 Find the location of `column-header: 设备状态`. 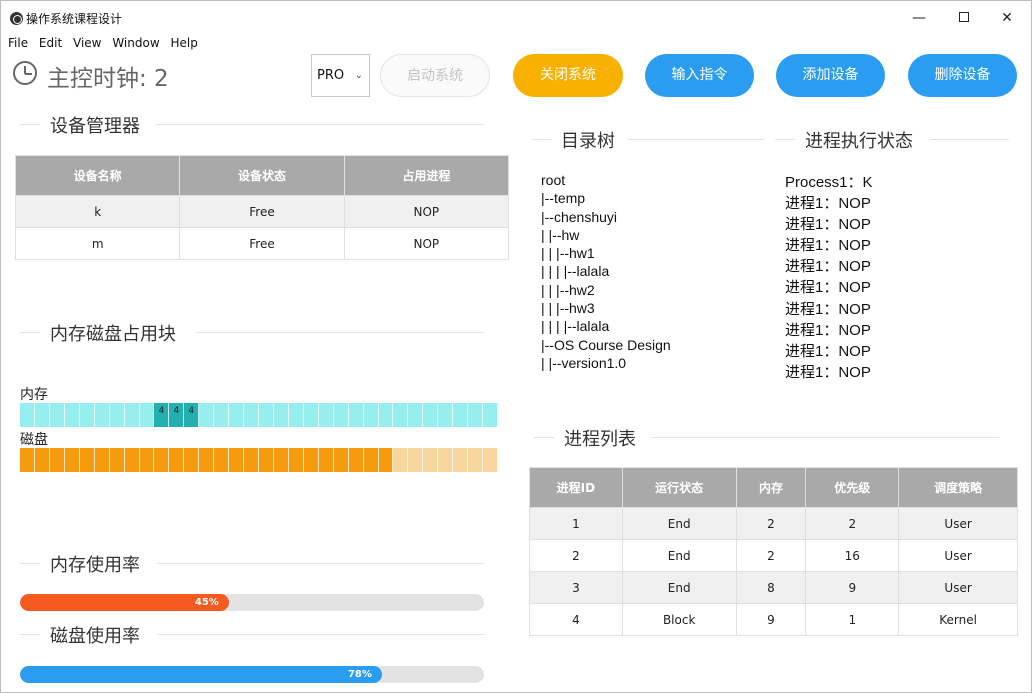

column-header: 设备状态 is located at coordinates (262, 175).